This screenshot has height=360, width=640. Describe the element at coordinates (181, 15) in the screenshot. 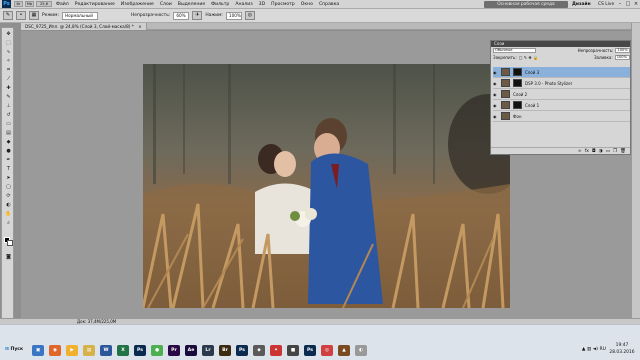

I see `opacity-input: 60%` at that location.